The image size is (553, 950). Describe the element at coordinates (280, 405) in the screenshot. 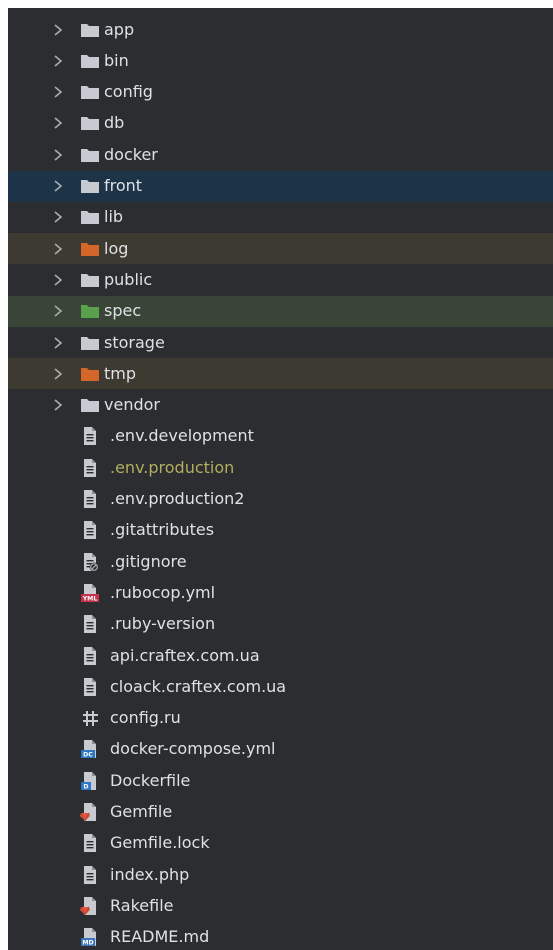

I see `tree-folder-vendor: vendor` at that location.